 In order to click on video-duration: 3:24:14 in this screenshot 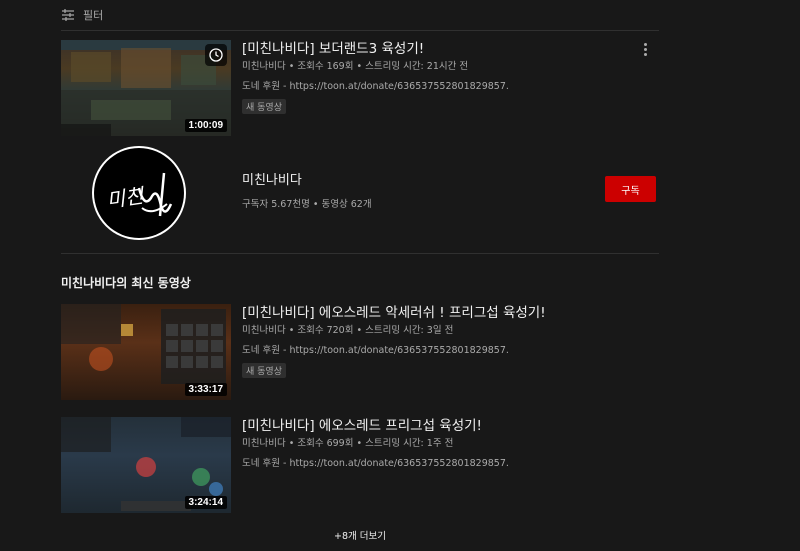, I will do `click(205, 502)`.